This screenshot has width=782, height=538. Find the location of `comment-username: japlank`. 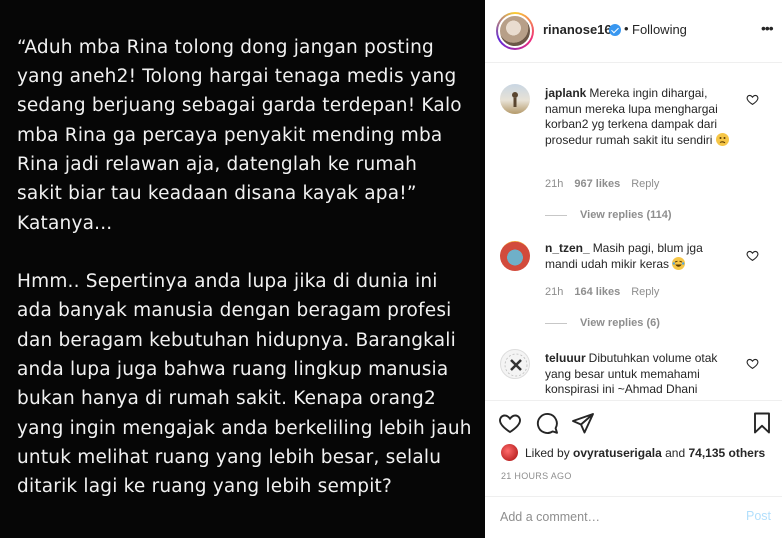

comment-username: japlank is located at coordinates (565, 93).